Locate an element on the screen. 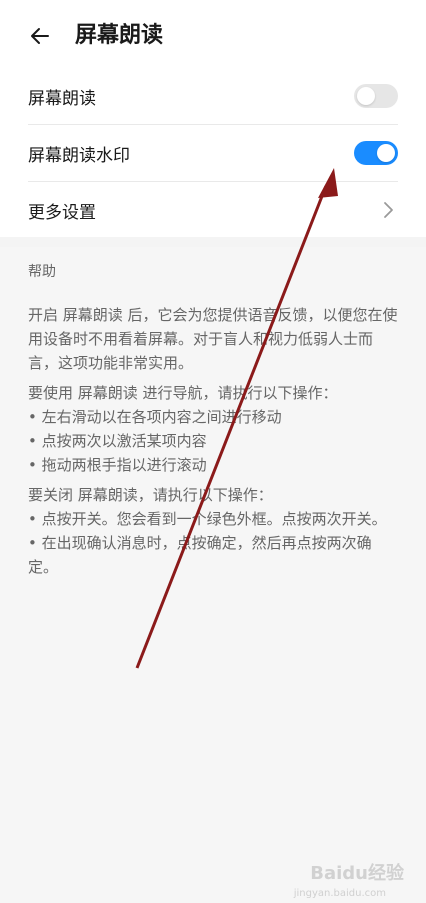  setting-more-settings: 更多设置 is located at coordinates (213, 209).